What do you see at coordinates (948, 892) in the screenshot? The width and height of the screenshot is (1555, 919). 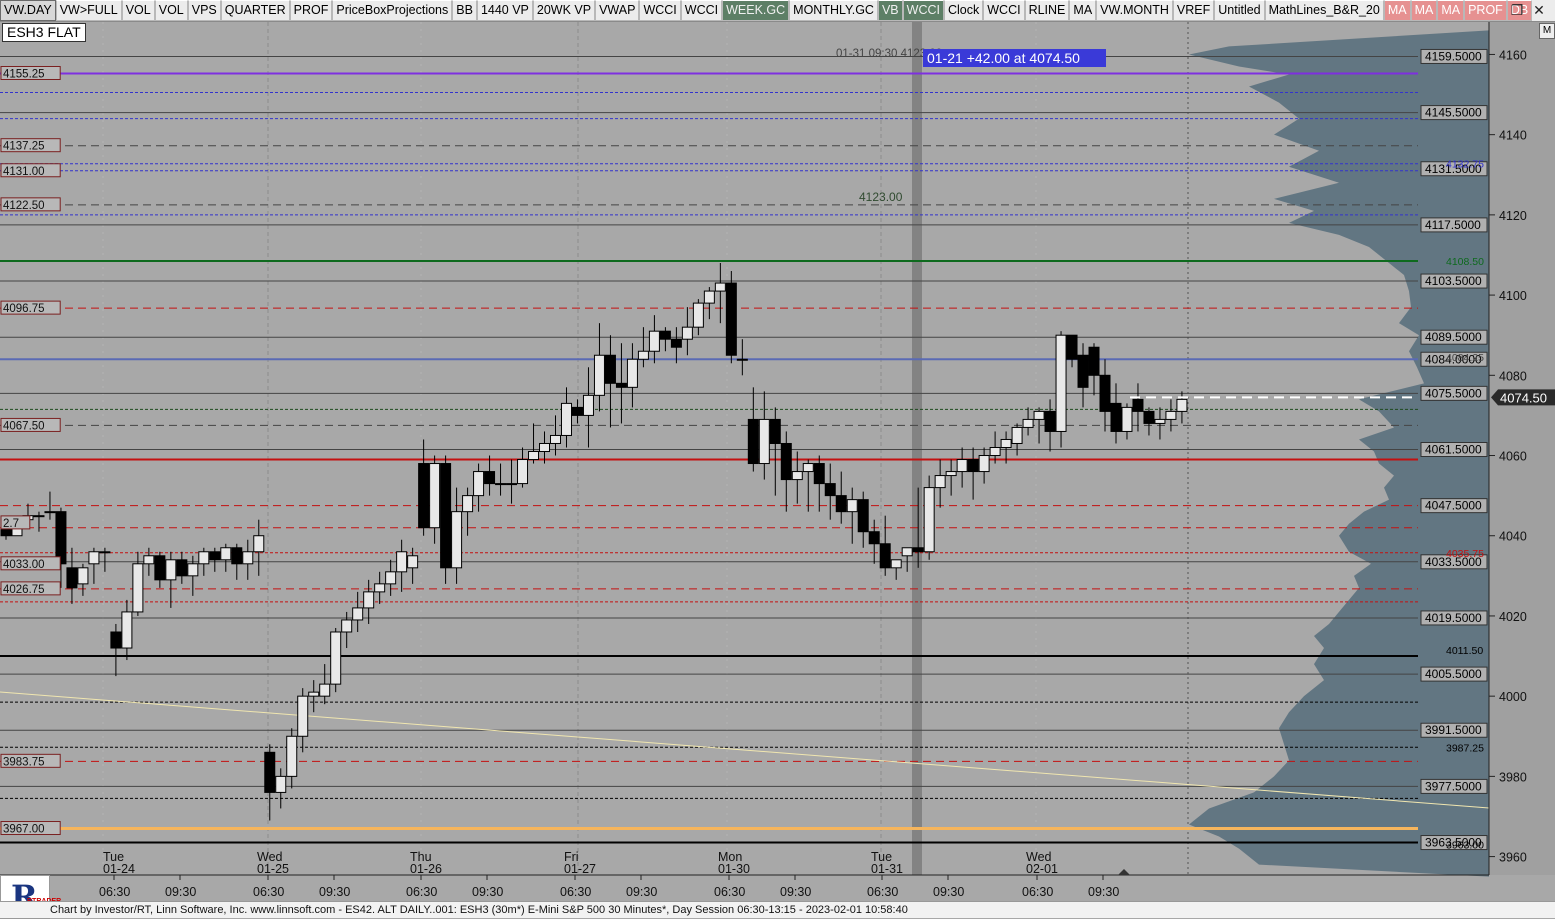 I see `x-time-5-1: 09:30` at bounding box center [948, 892].